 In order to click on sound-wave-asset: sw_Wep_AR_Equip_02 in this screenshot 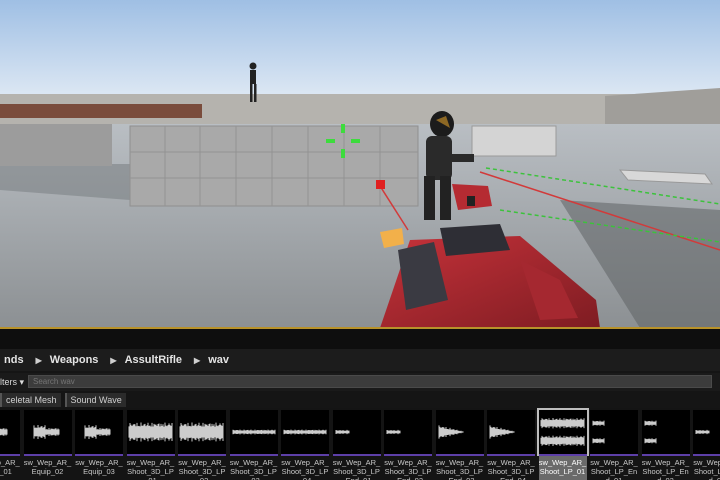, I will do `click(47, 445)`.